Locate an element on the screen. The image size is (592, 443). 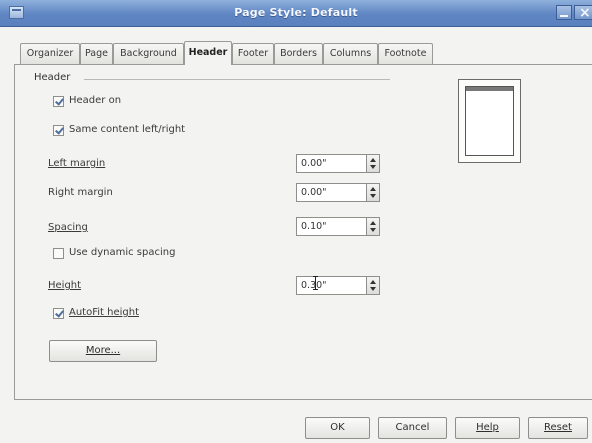
autofit-height-checkbox is located at coordinates (58, 313).